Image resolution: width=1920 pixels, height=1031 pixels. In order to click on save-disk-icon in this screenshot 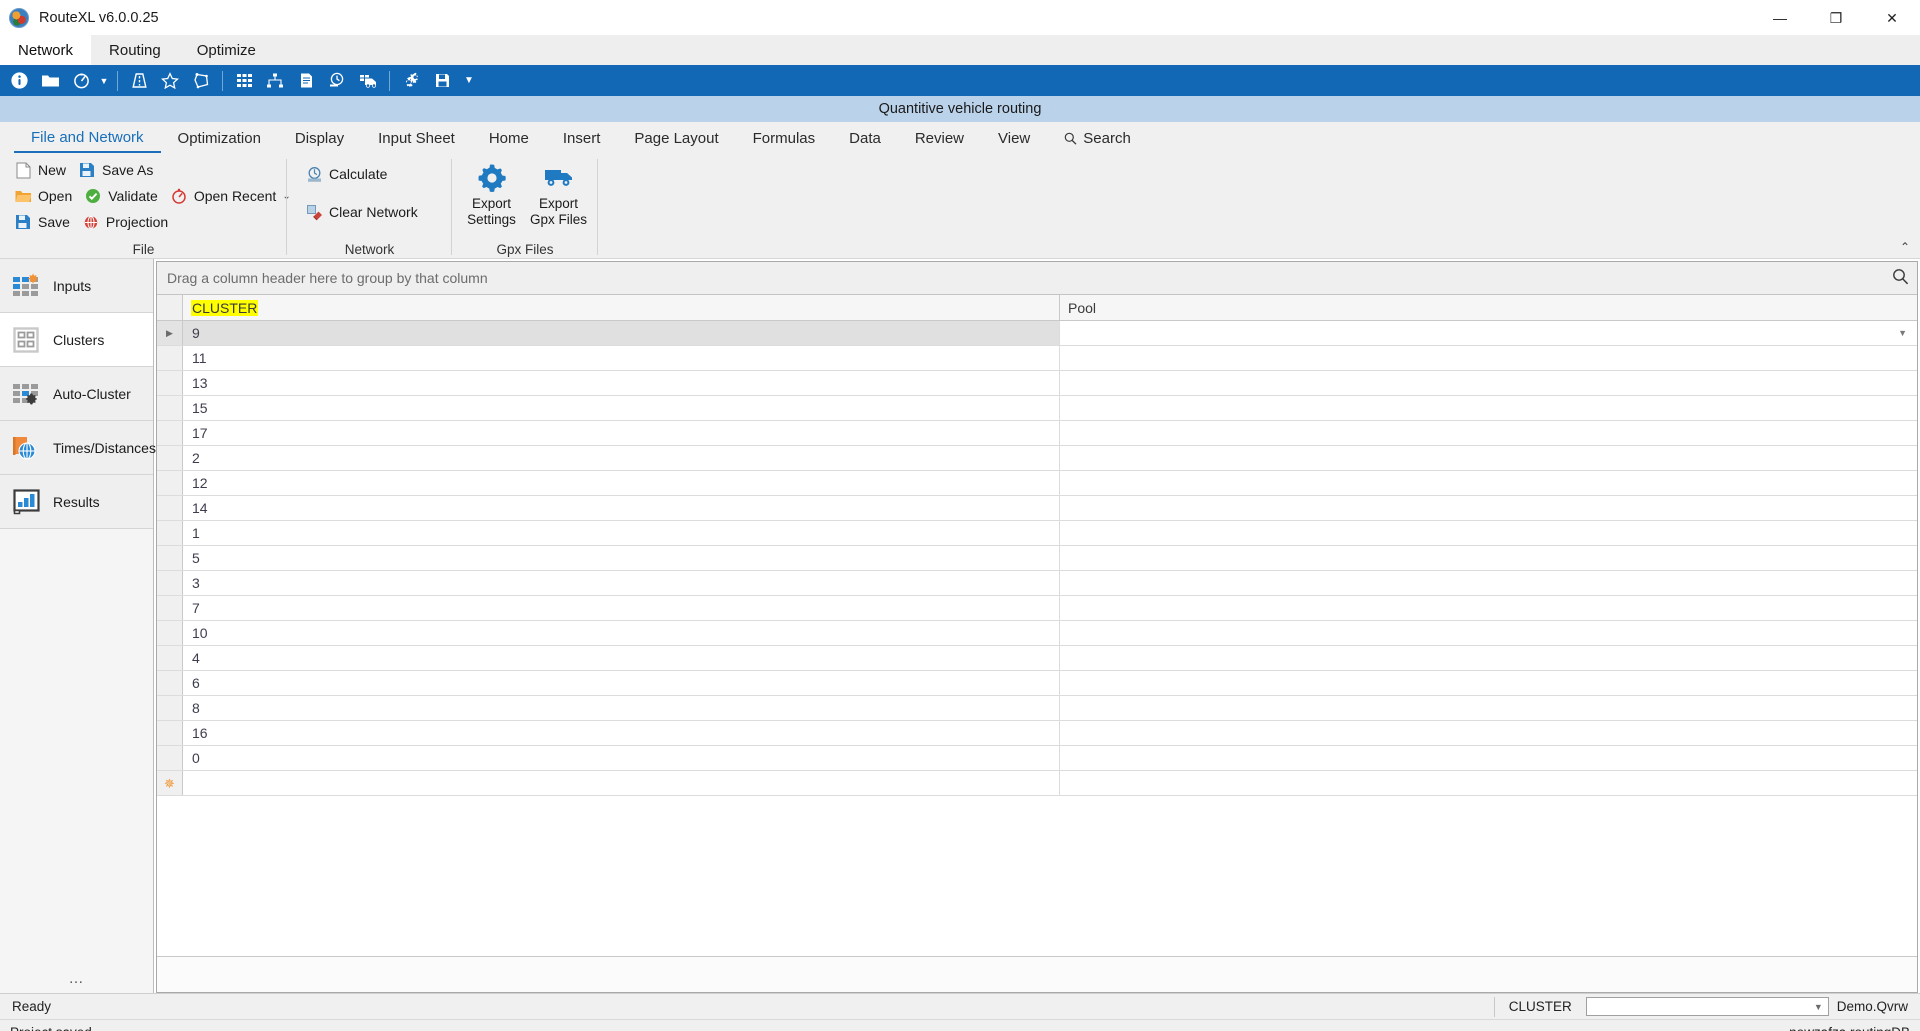, I will do `click(442, 80)`.